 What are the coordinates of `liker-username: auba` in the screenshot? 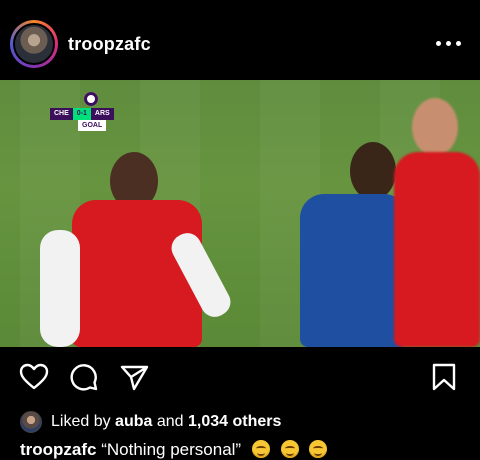 It's located at (133, 422).